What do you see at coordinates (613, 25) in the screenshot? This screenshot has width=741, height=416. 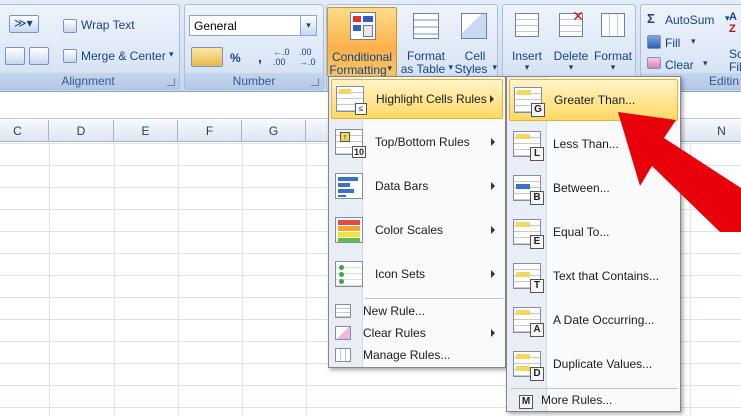 I see `format-icon` at bounding box center [613, 25].